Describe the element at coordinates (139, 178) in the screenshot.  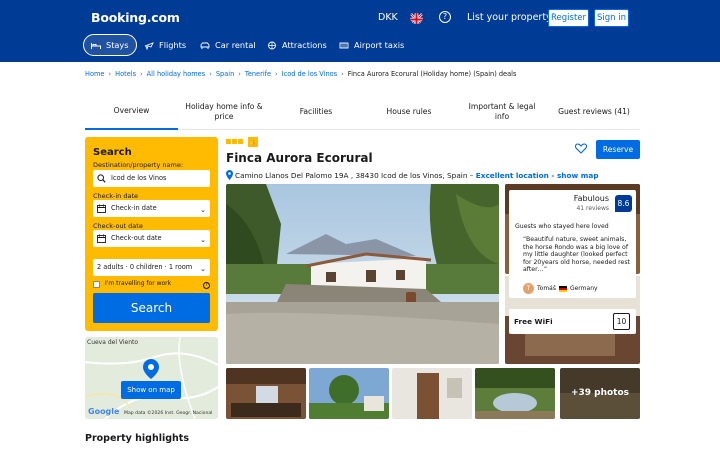
I see `destination-value: Icod de los Vinos` at that location.